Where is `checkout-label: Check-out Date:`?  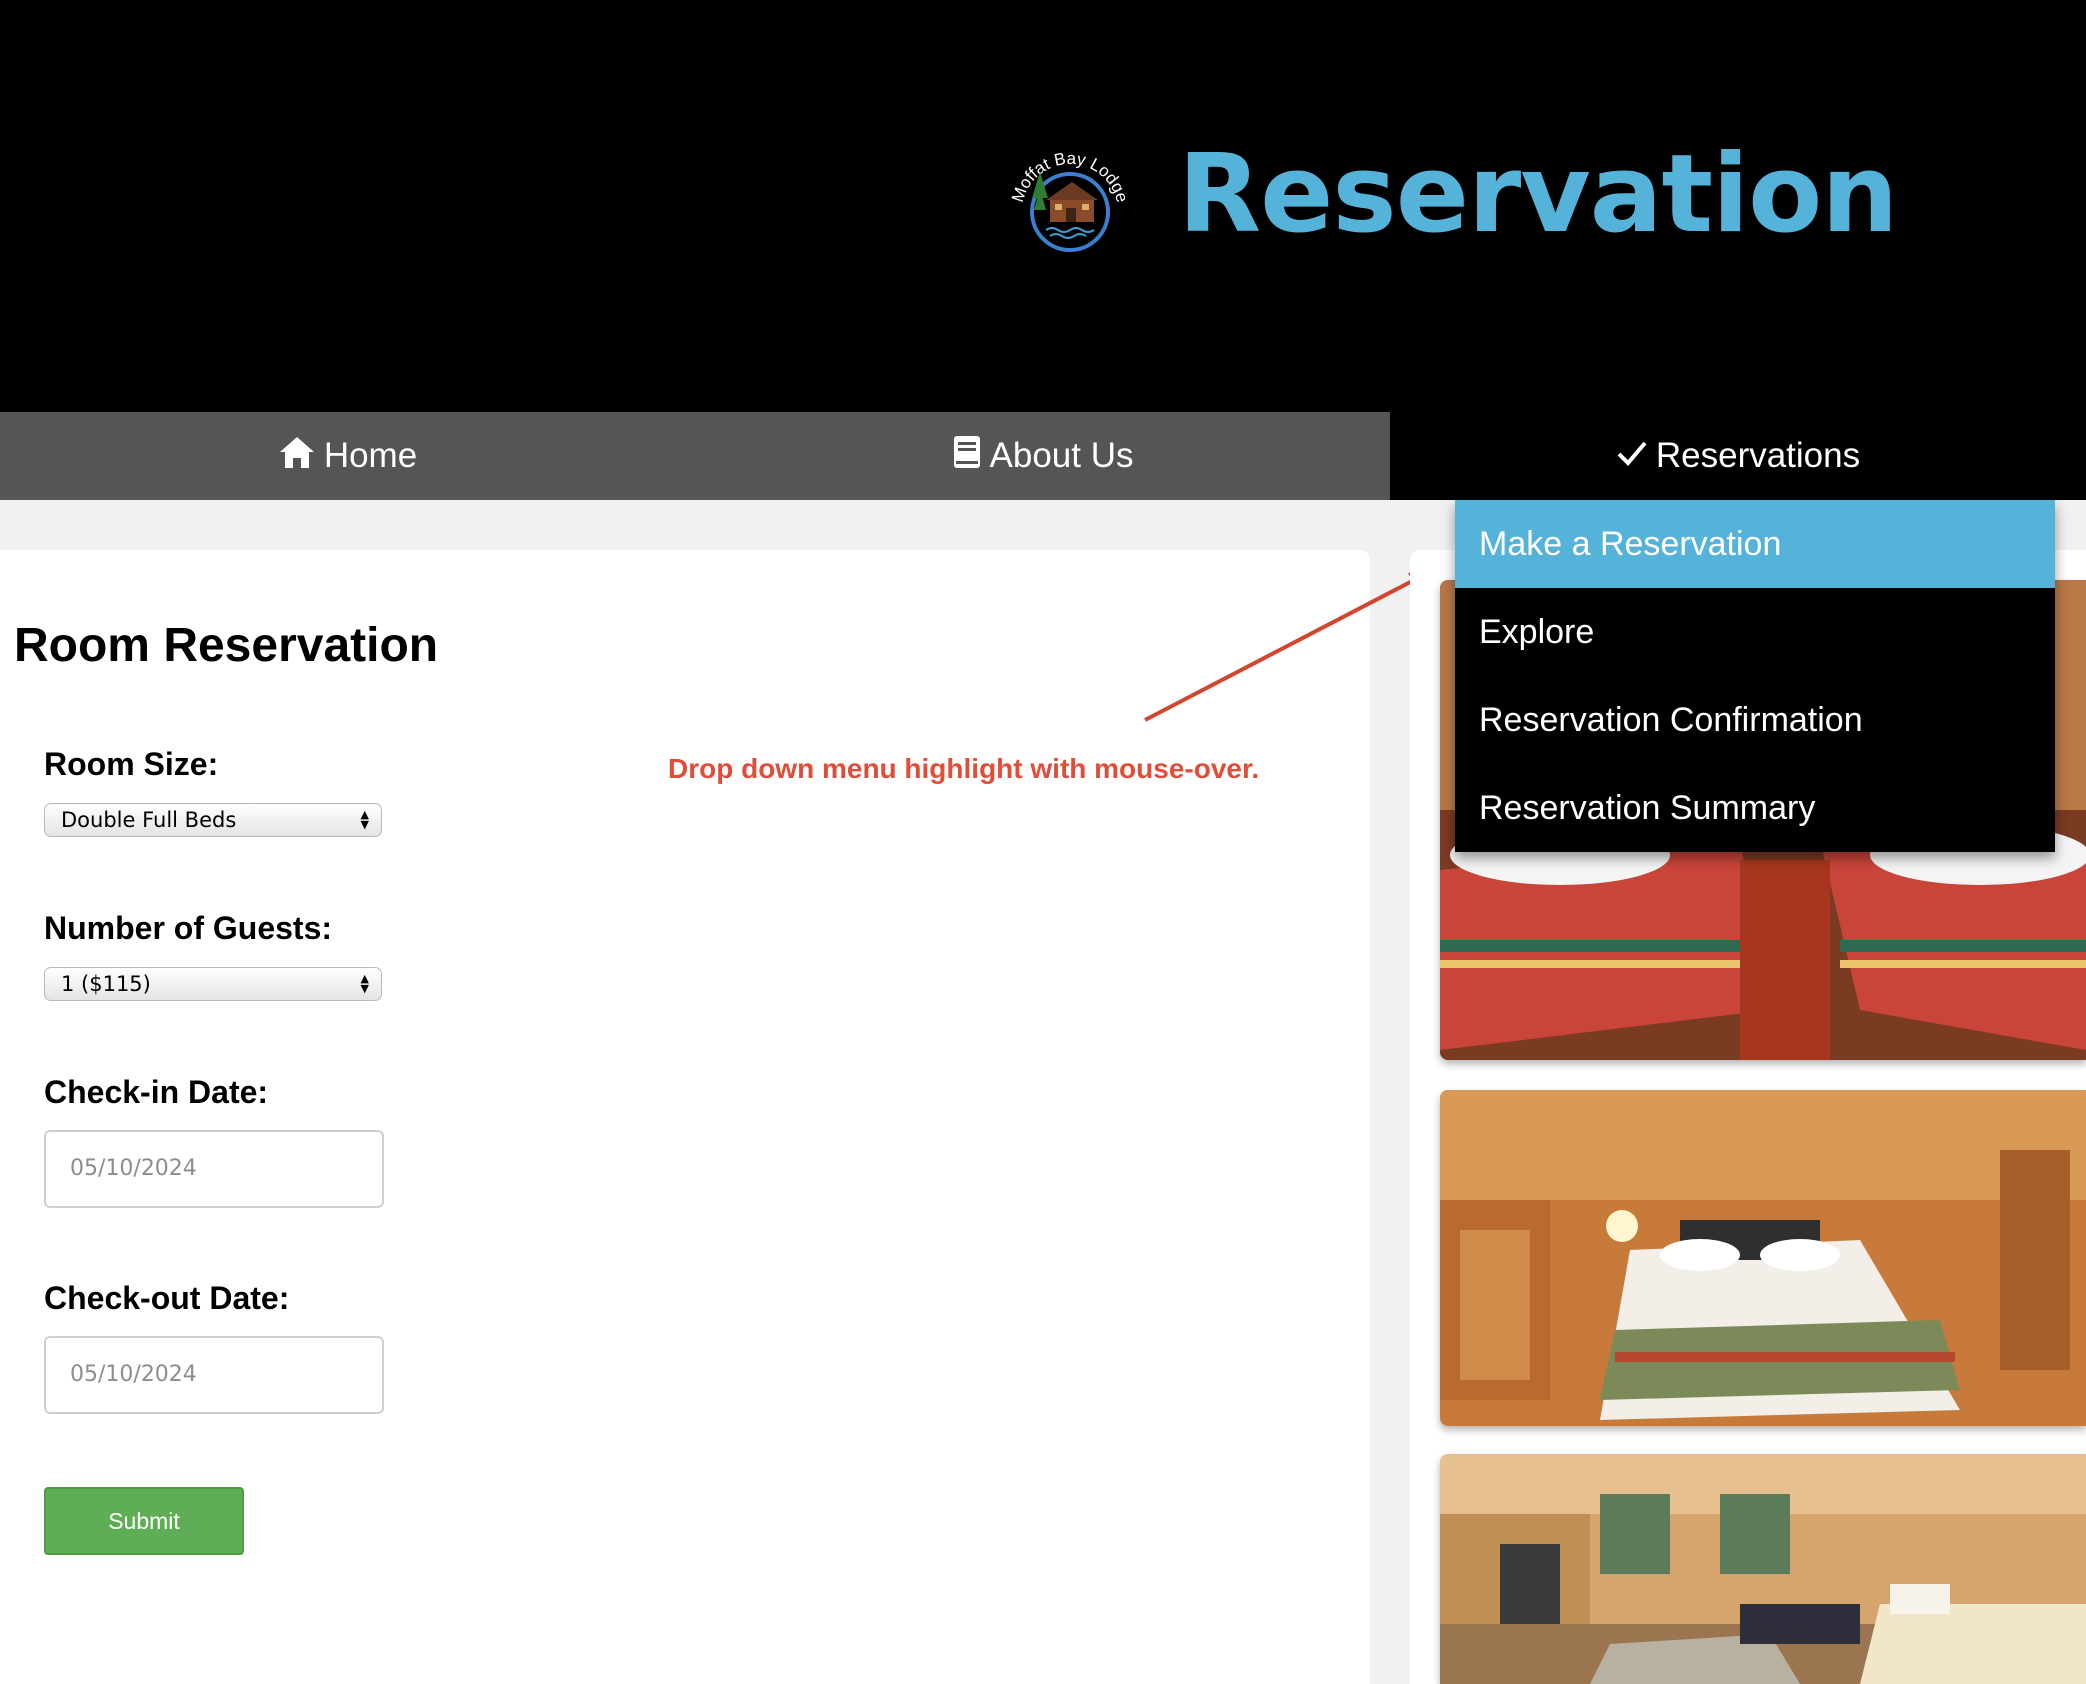
checkout-label: Check-out Date: is located at coordinates (167, 1298).